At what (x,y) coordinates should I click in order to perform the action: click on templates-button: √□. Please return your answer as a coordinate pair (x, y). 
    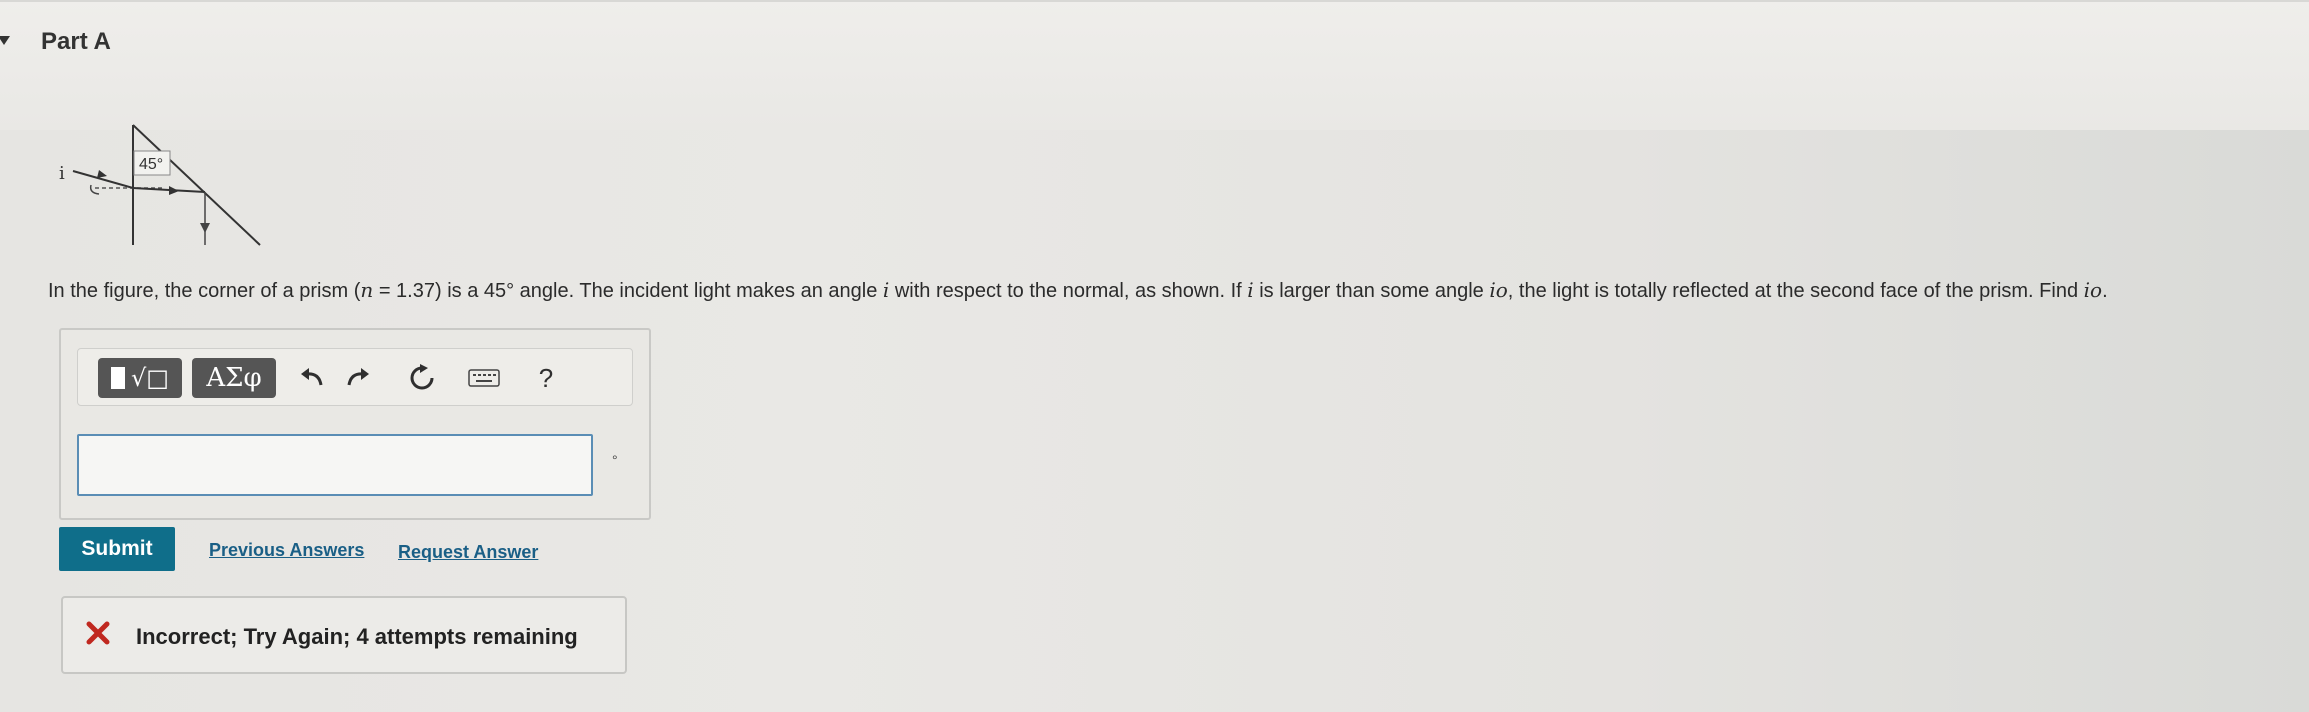
    Looking at the image, I should click on (140, 378).